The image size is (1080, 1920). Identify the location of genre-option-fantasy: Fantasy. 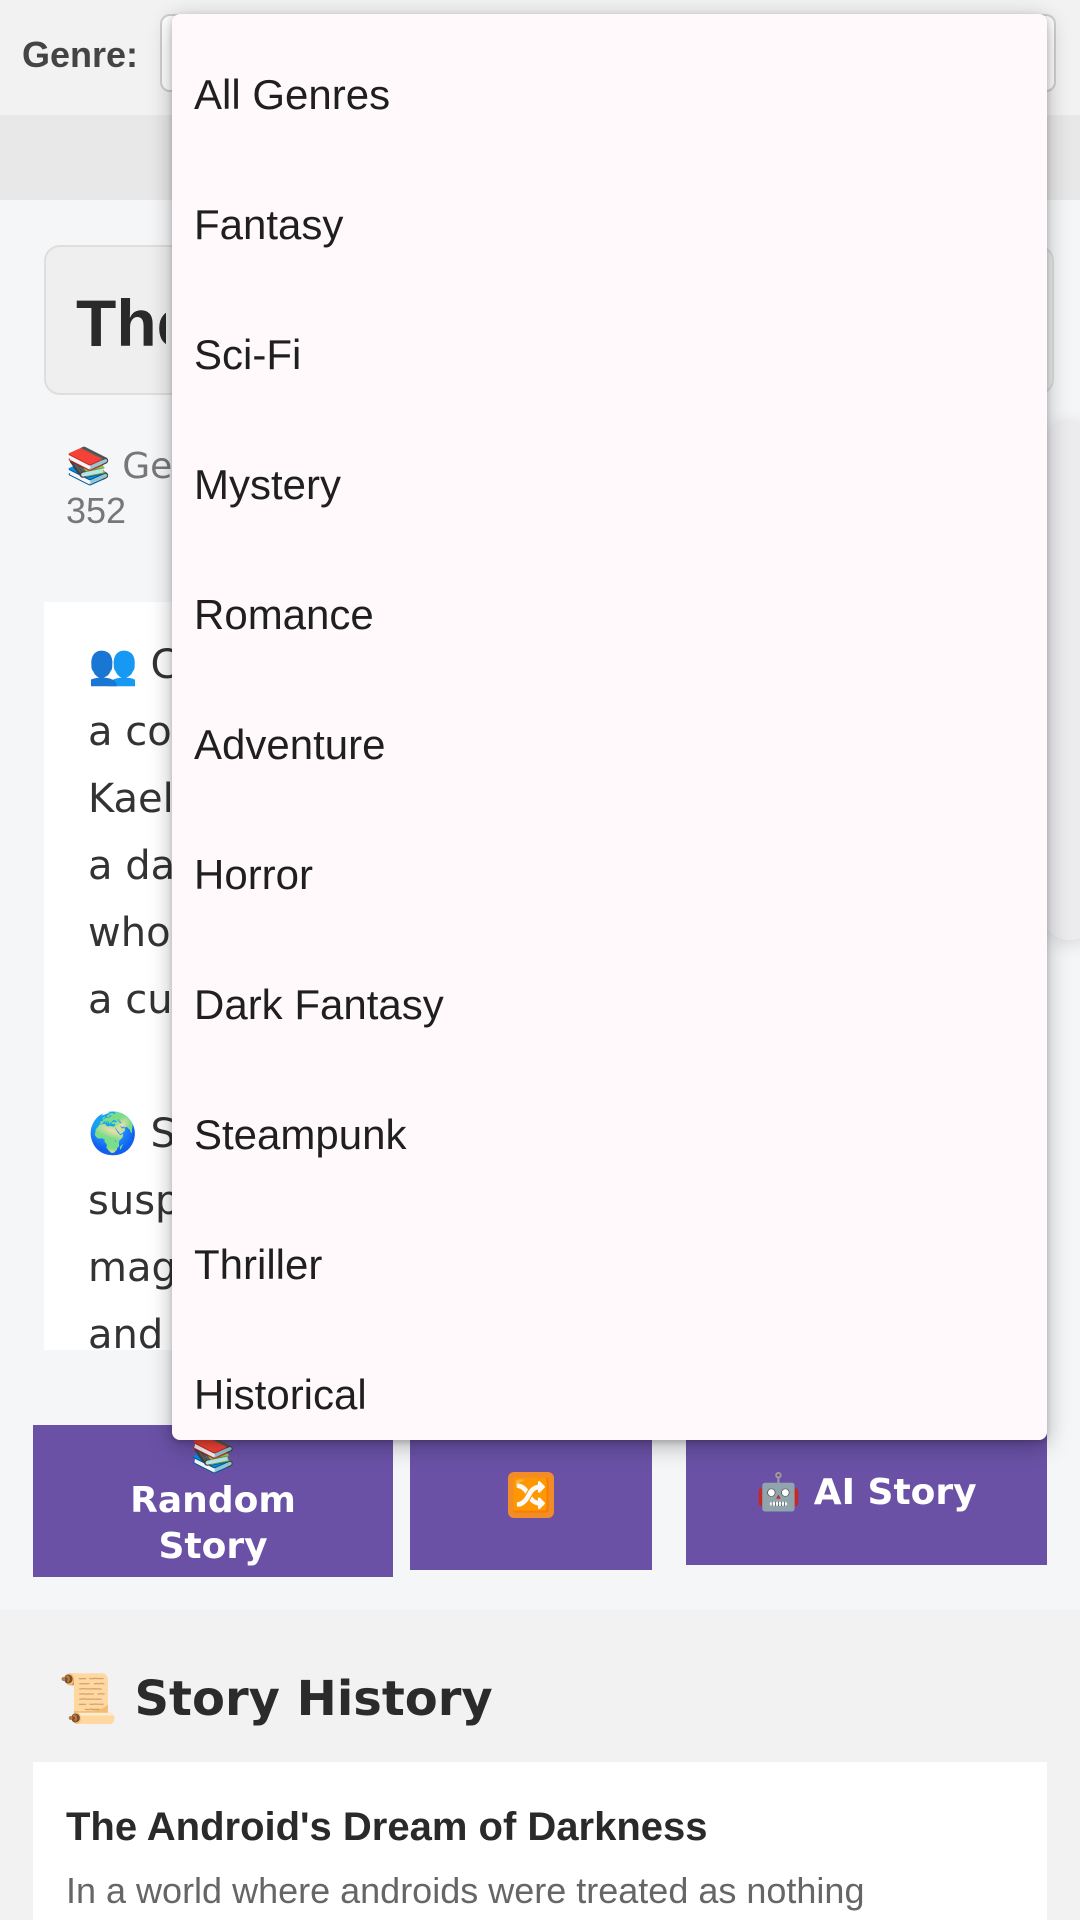
(609, 225).